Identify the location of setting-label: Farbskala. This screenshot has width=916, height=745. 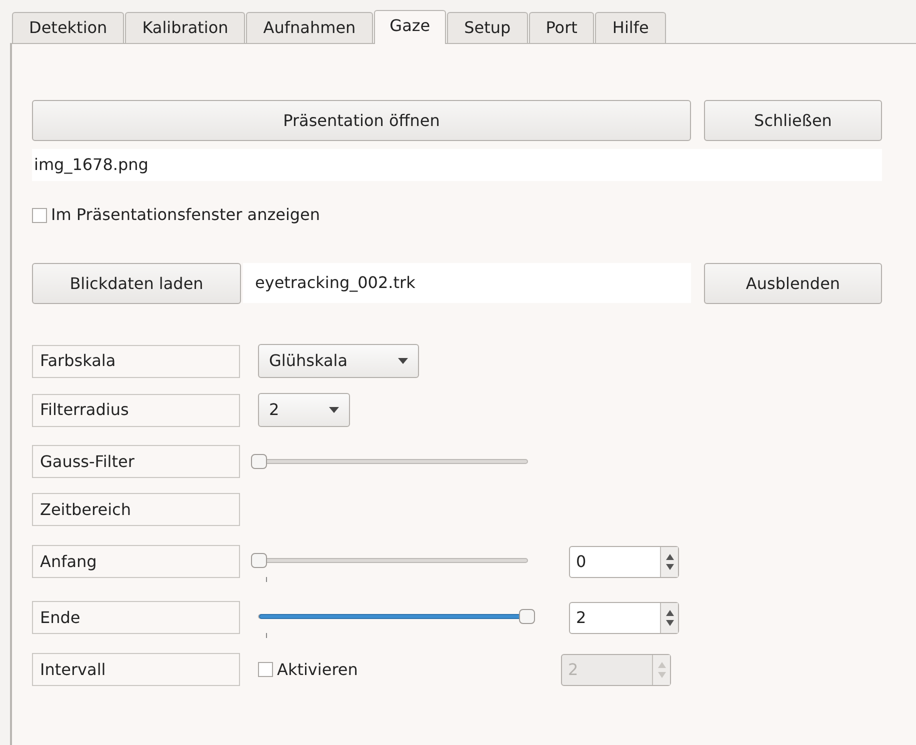
(136, 361).